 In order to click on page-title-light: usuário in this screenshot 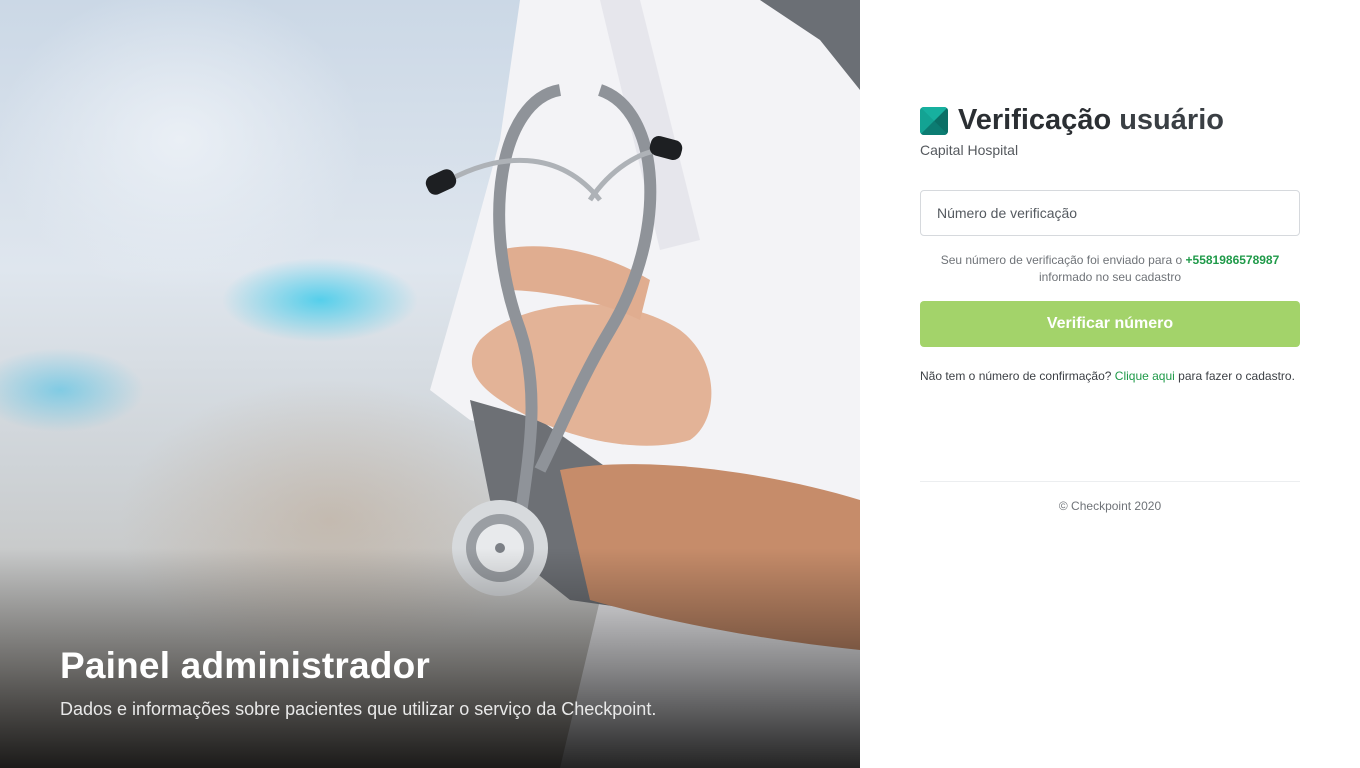, I will do `click(1171, 120)`.